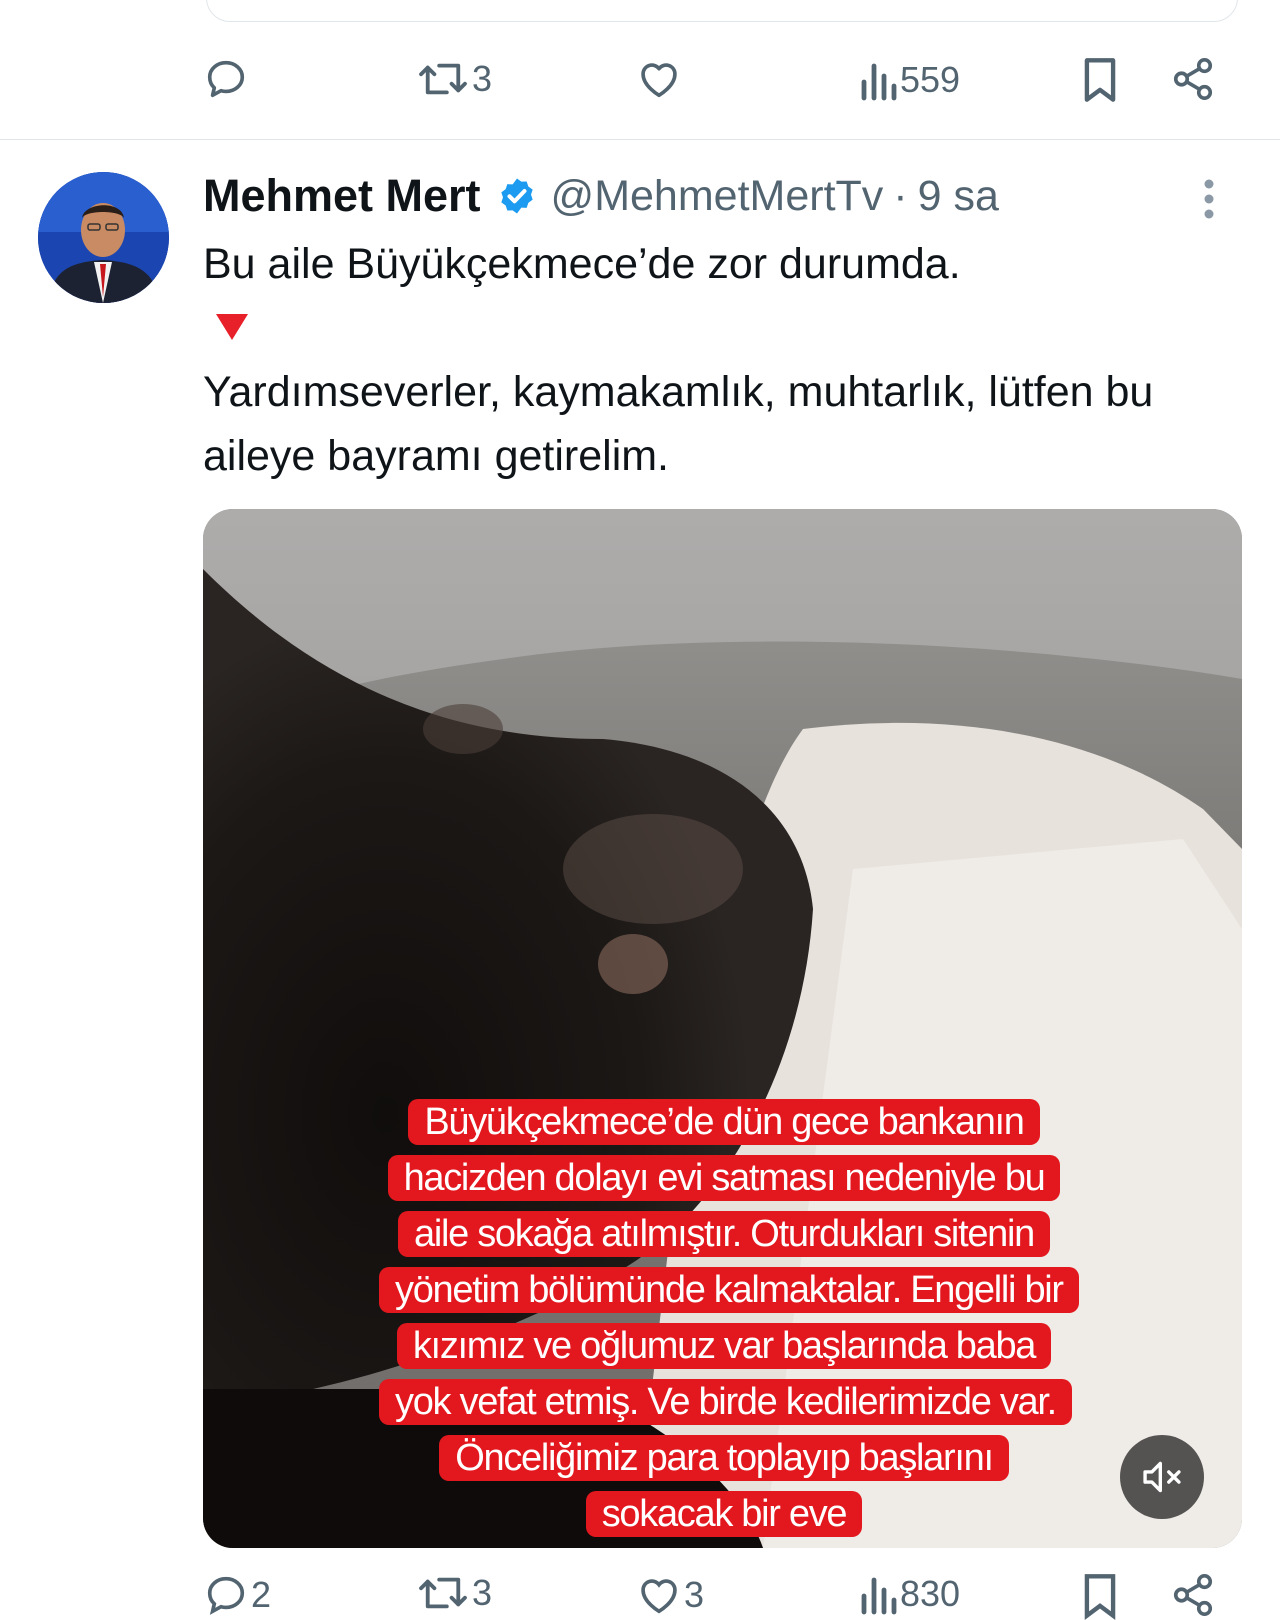 The image size is (1280, 1620). Describe the element at coordinates (640, 139) in the screenshot. I see `tweet-divider` at that location.